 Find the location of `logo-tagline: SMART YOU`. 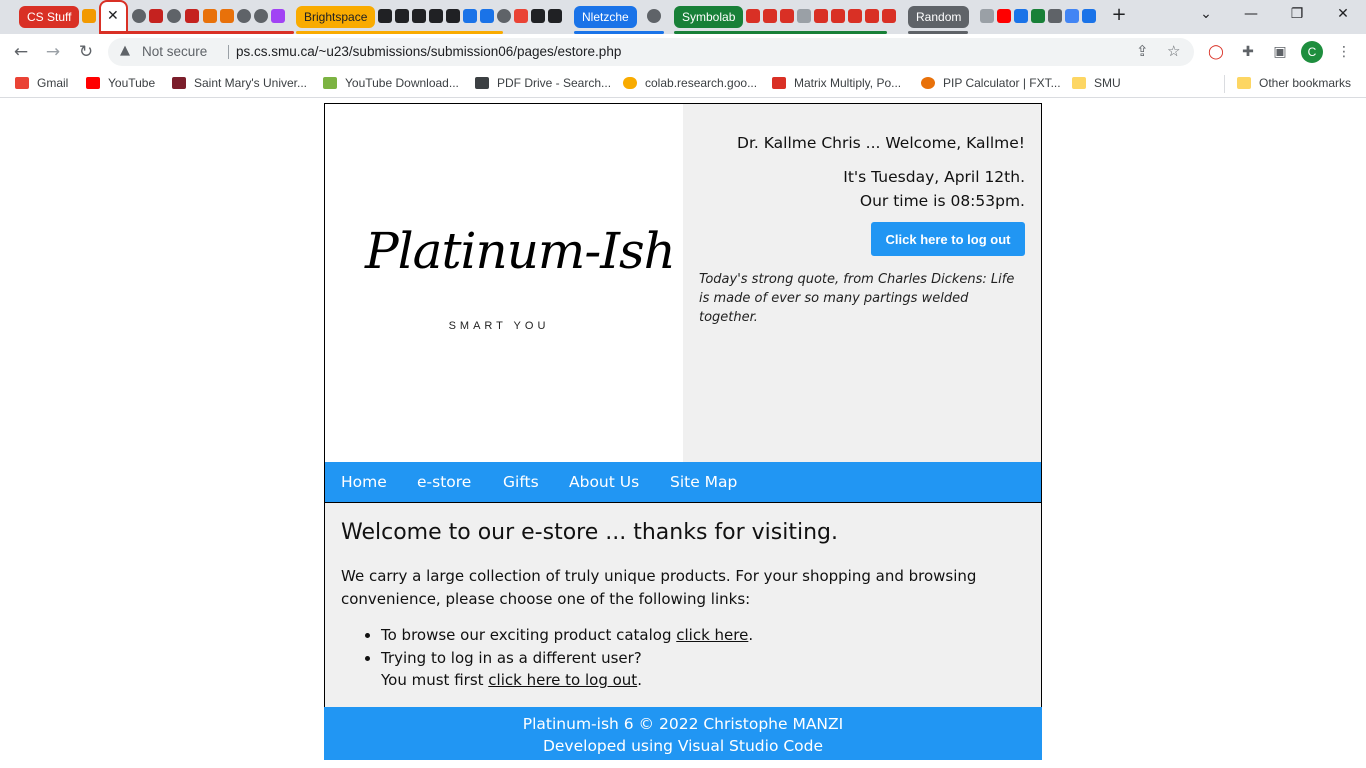

logo-tagline: SMART YOU is located at coordinates (499, 326).